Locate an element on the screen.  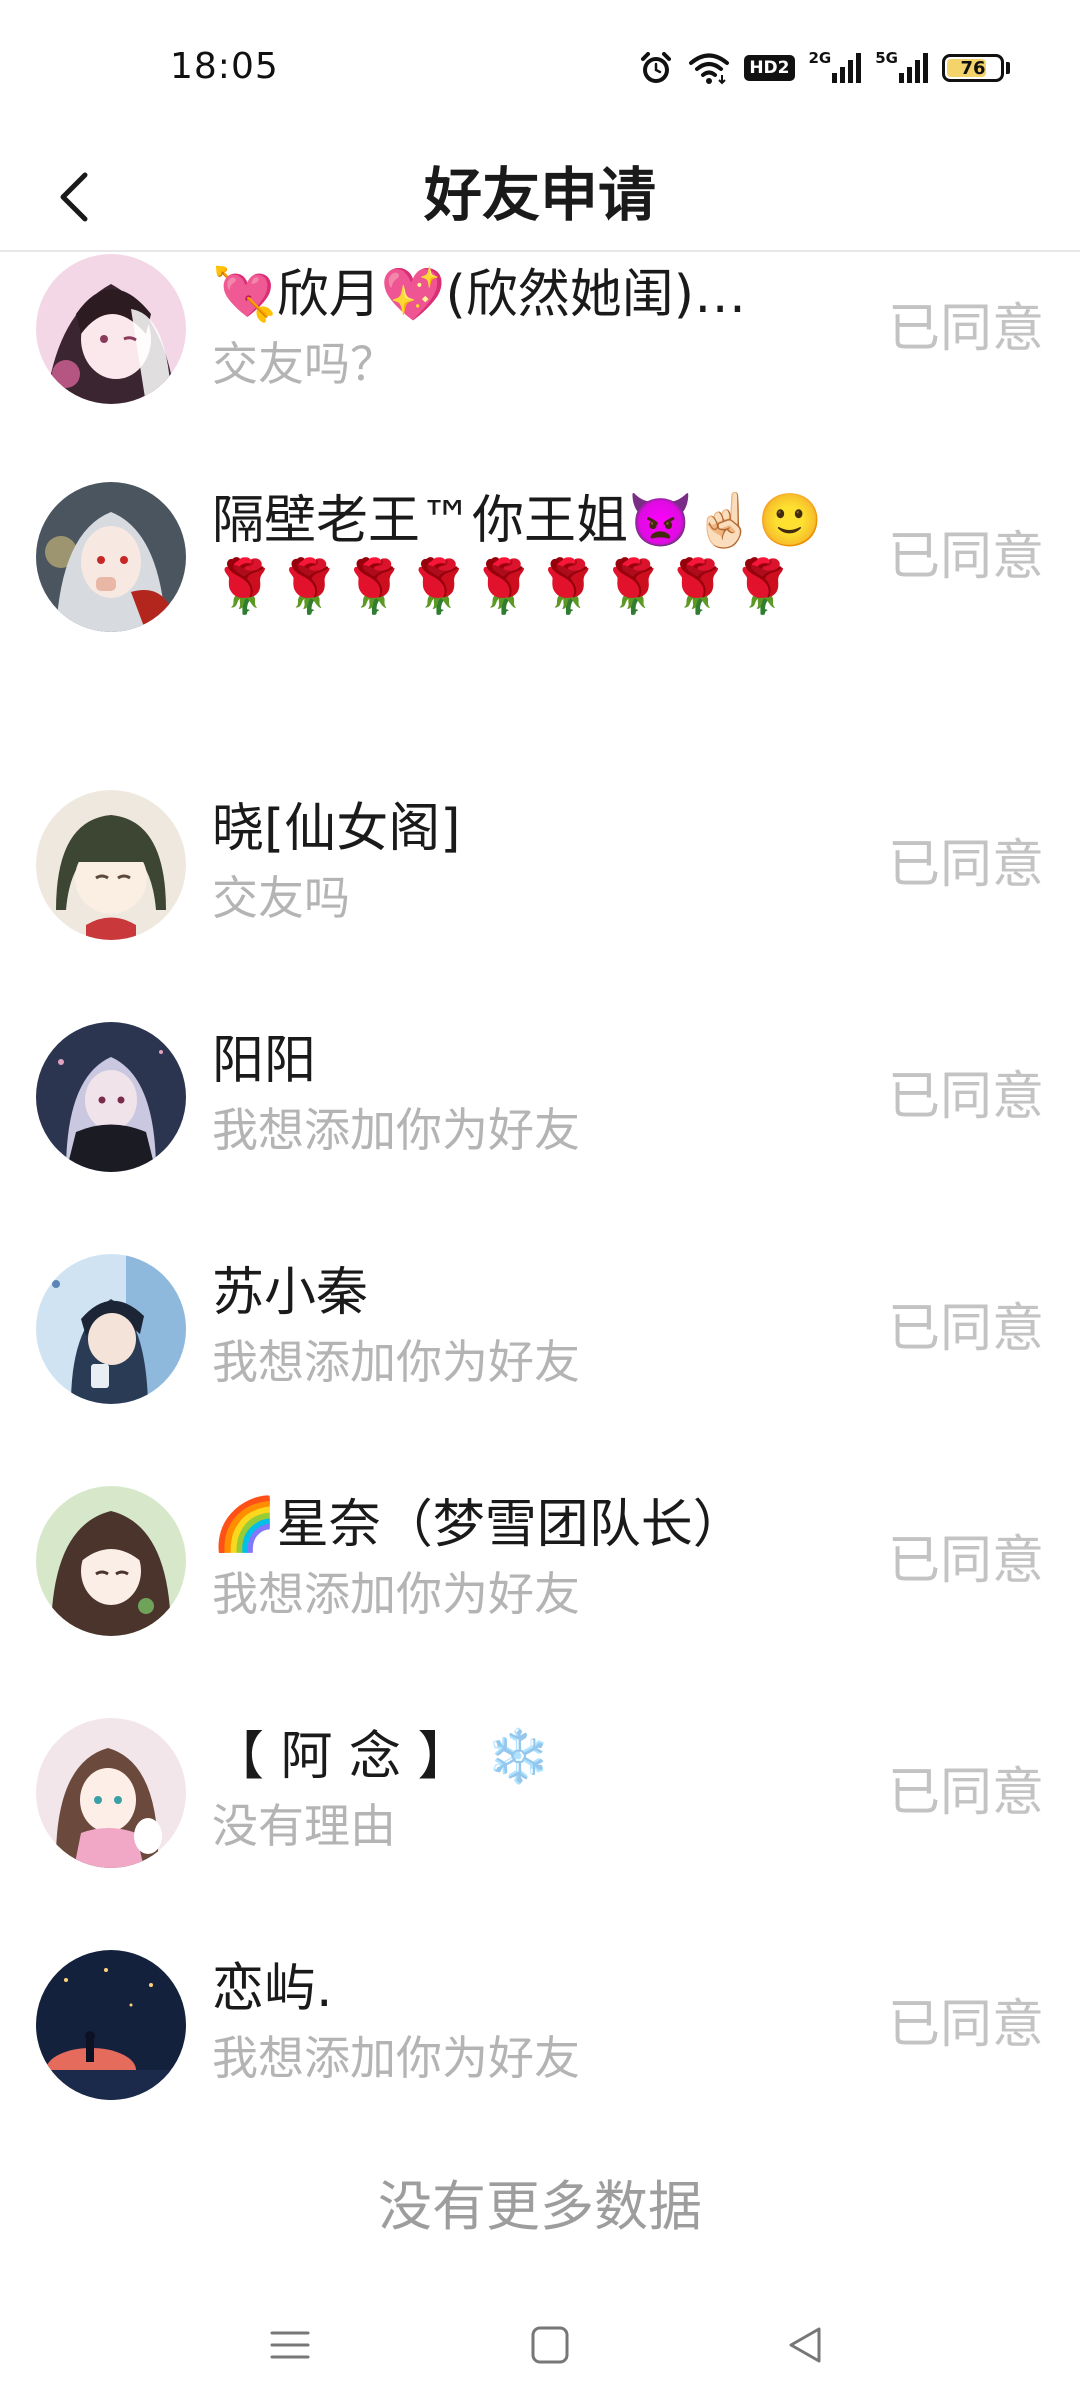
no-more-data-text: 没有更多数据 is located at coordinates (540, 2206).